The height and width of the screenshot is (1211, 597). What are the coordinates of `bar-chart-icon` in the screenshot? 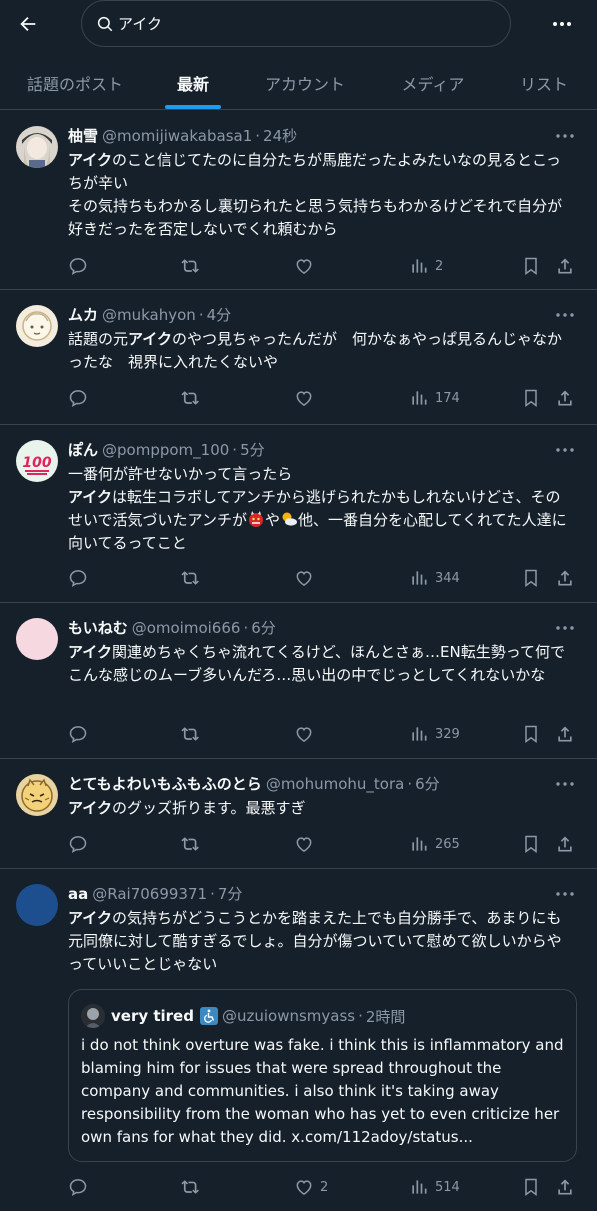 It's located at (419, 266).